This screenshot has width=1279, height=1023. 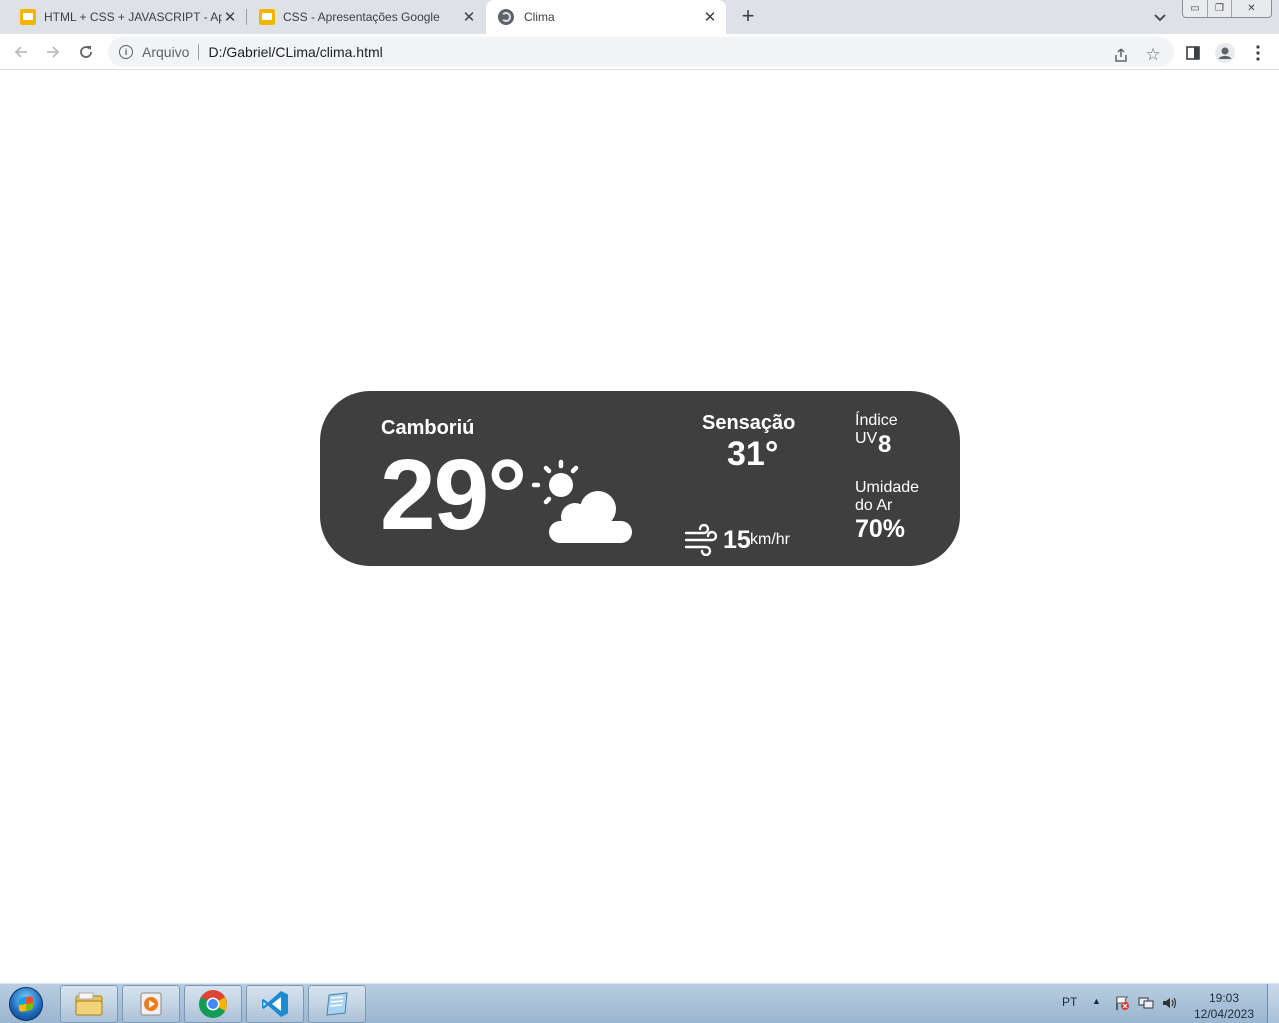 I want to click on temperature-value: 29°, so click(x=453, y=495).